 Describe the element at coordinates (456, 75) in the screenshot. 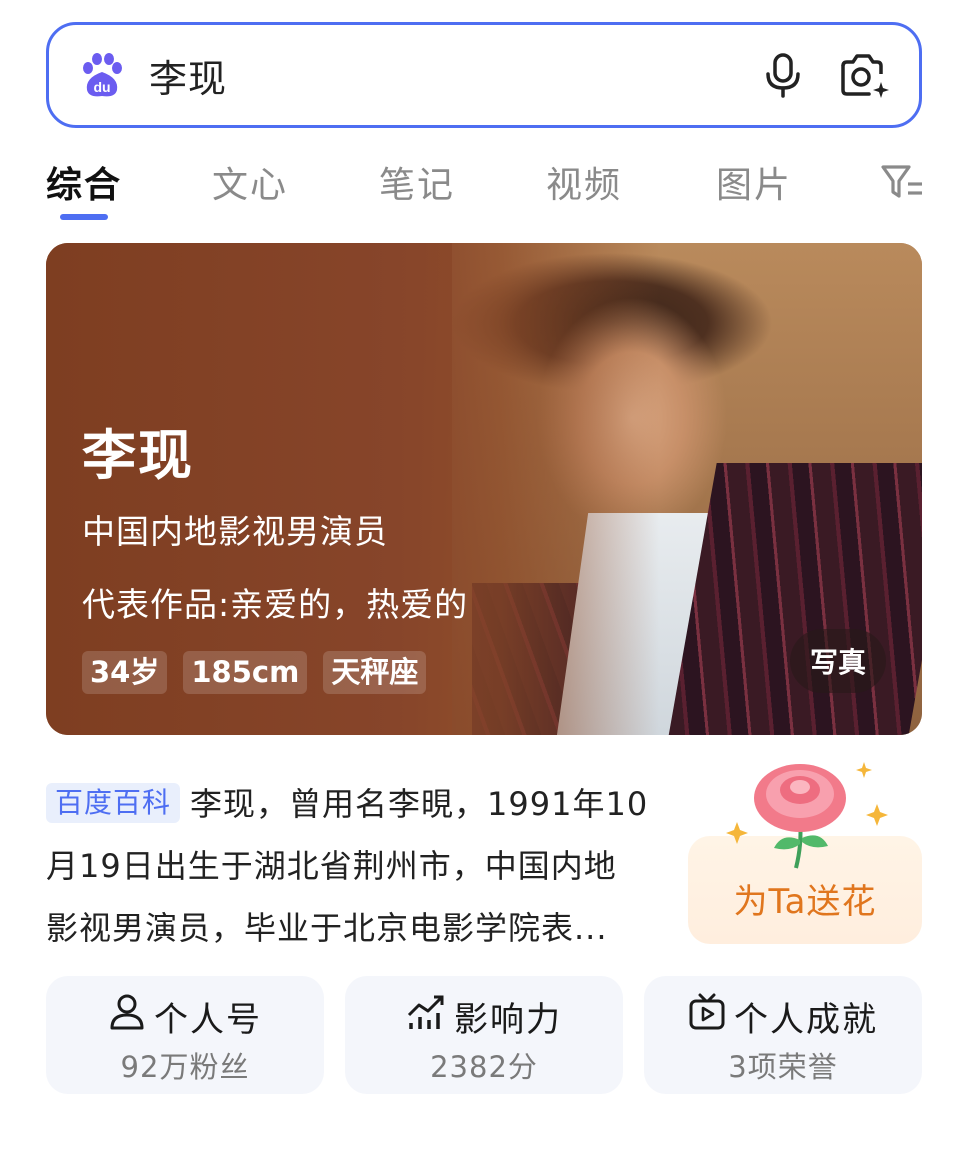

I see `search-input: 李现` at that location.